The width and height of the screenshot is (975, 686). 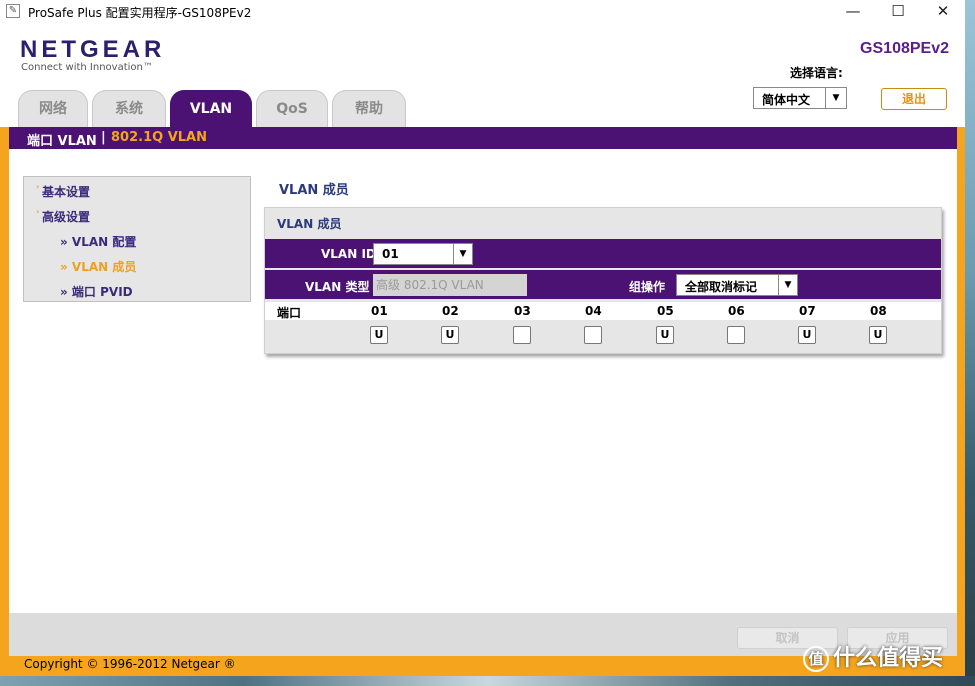 What do you see at coordinates (450, 311) in the screenshot?
I see `port-number: 02` at bounding box center [450, 311].